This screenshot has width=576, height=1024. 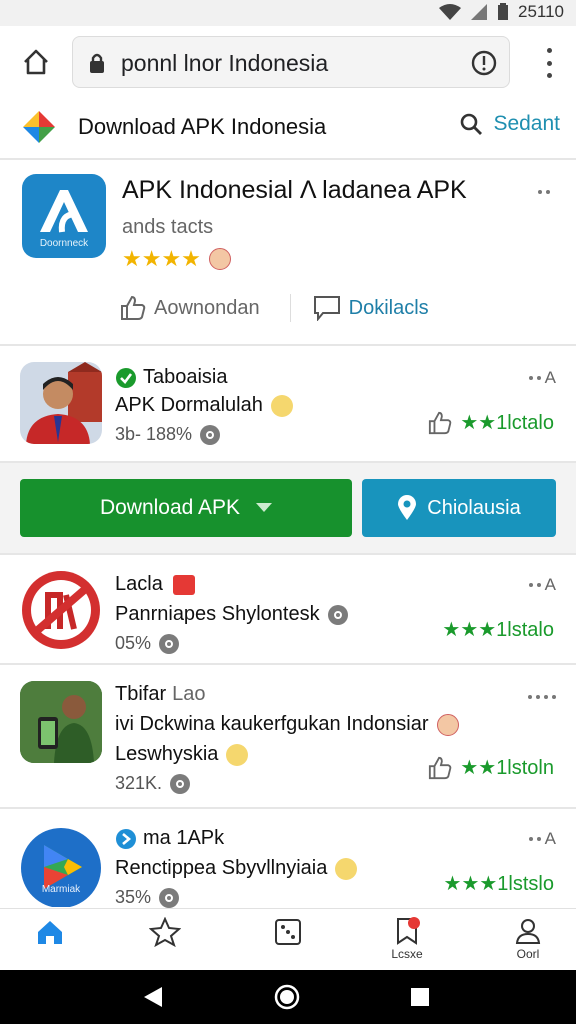 I want to click on rating-text: ★★★1lstslo, so click(x=498, y=884).